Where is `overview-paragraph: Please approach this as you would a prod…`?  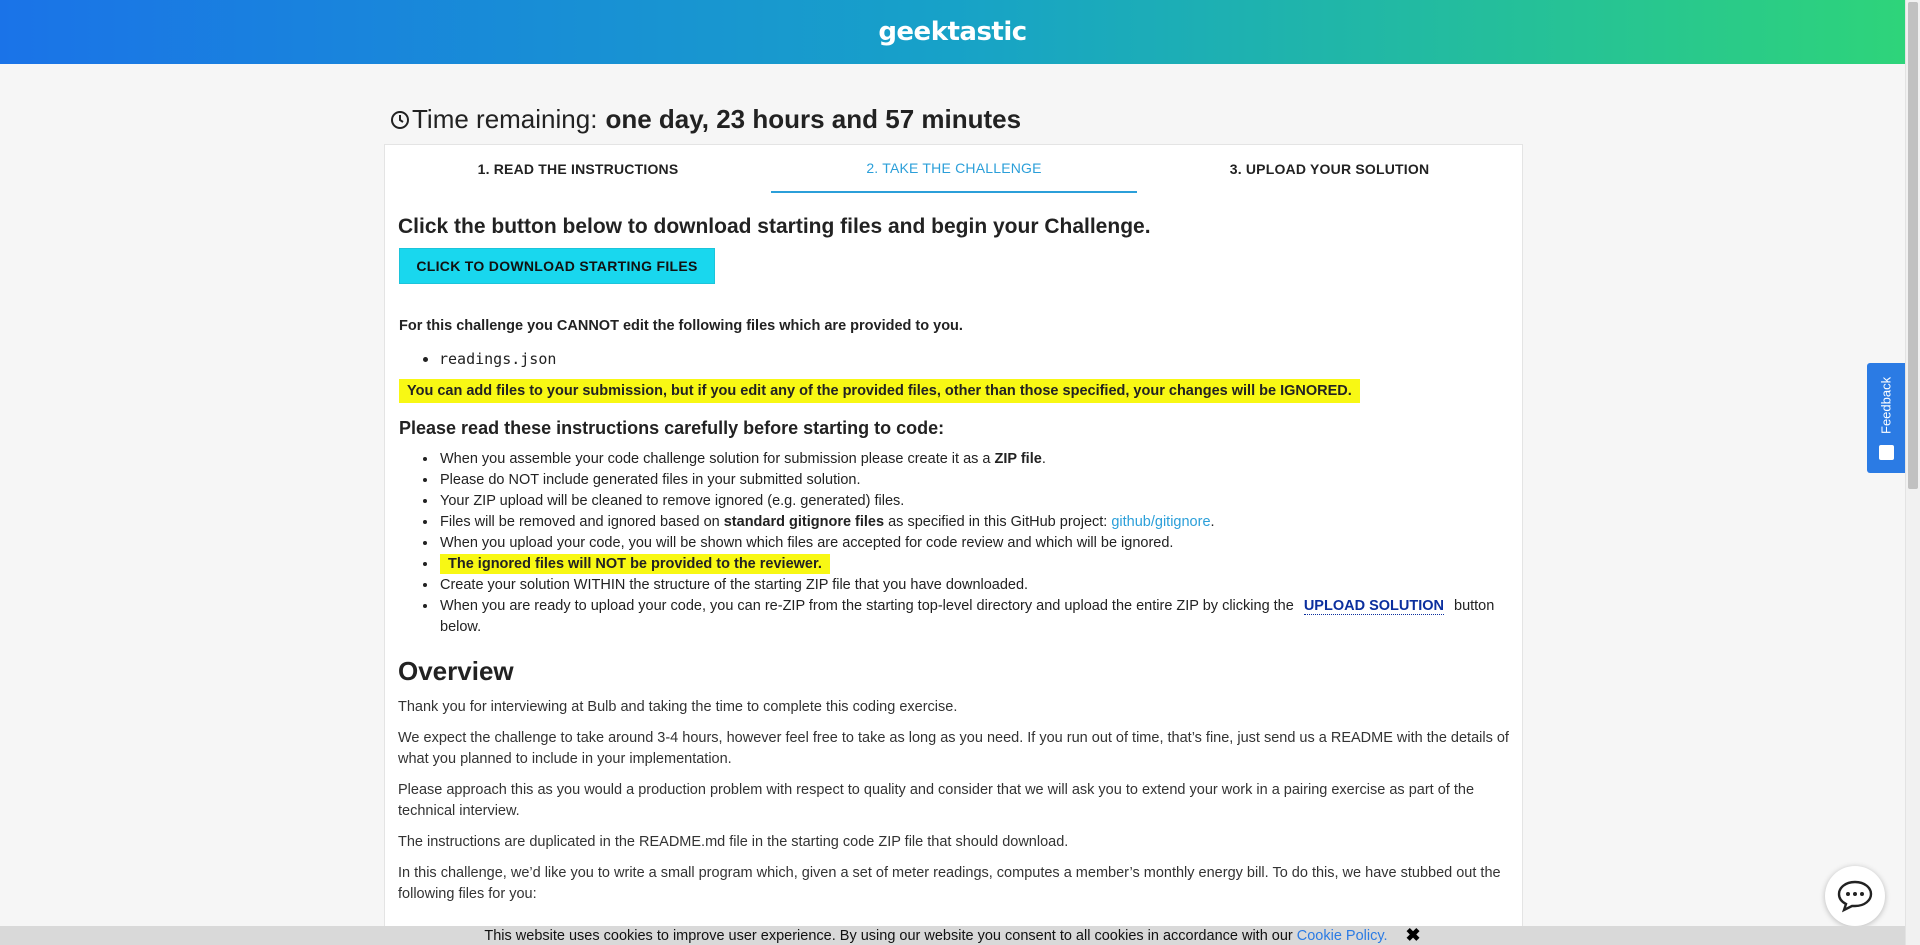 overview-paragraph: Please approach this as you would a prod… is located at coordinates (936, 800).